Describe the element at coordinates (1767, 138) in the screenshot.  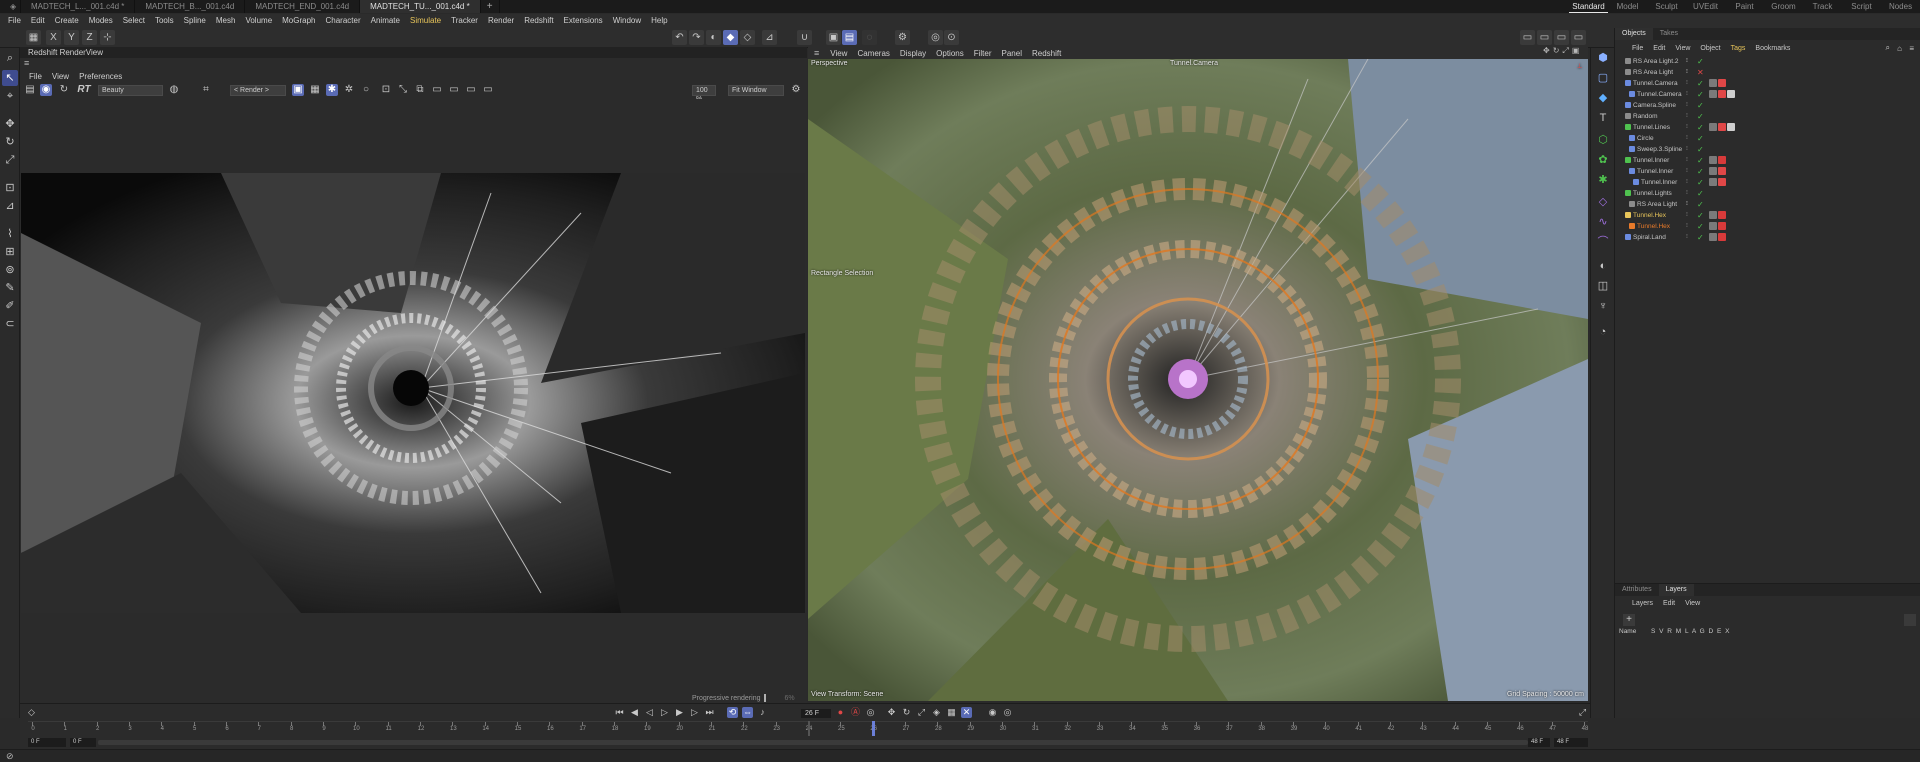
I see `object-row: Circle ⁝ ✓` at that location.